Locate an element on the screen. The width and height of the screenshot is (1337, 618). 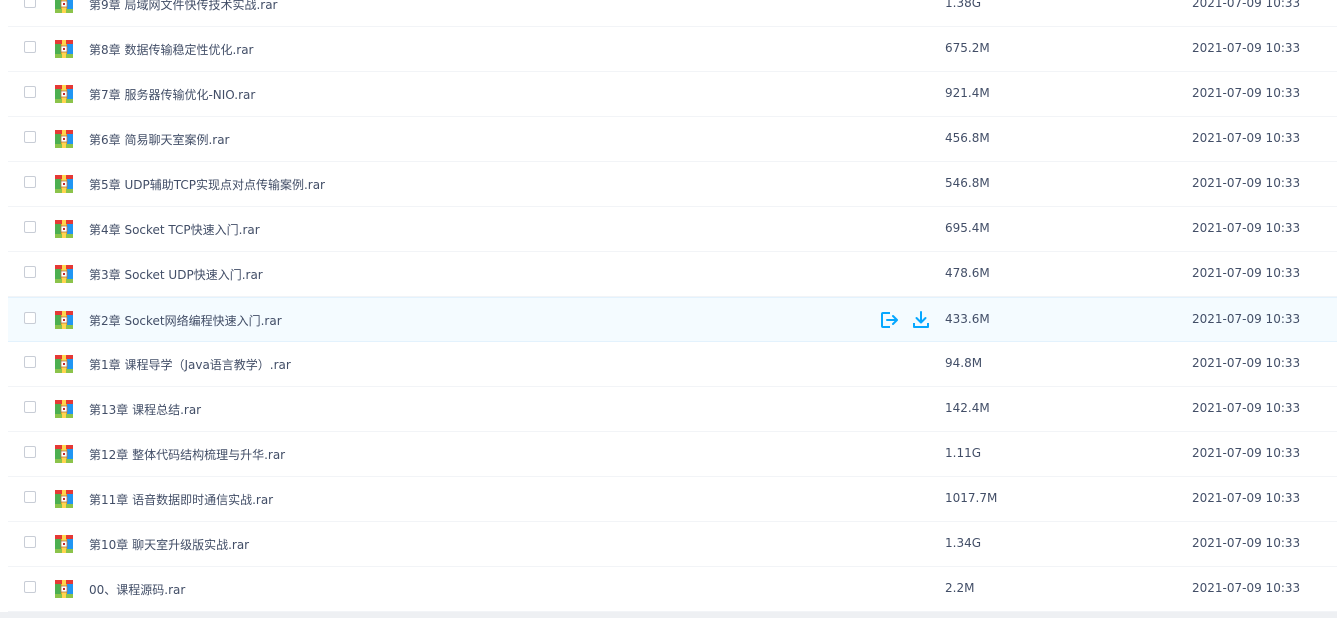
list-footer is located at coordinates (668, 615).